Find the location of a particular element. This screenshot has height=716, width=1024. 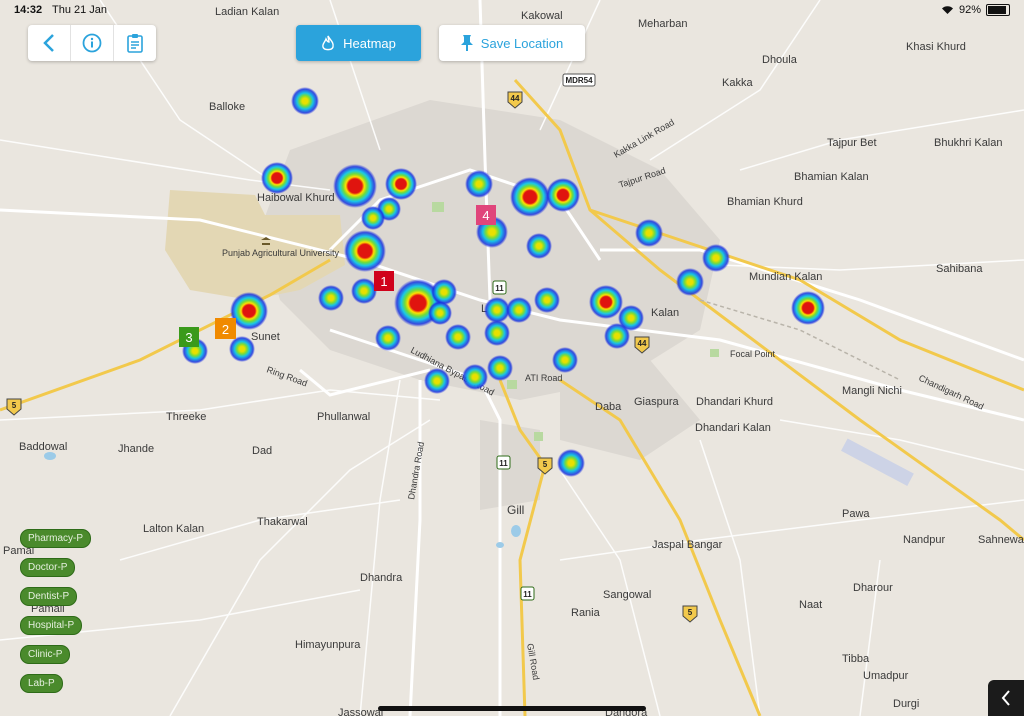

marker-2: 2 is located at coordinates (225, 328).